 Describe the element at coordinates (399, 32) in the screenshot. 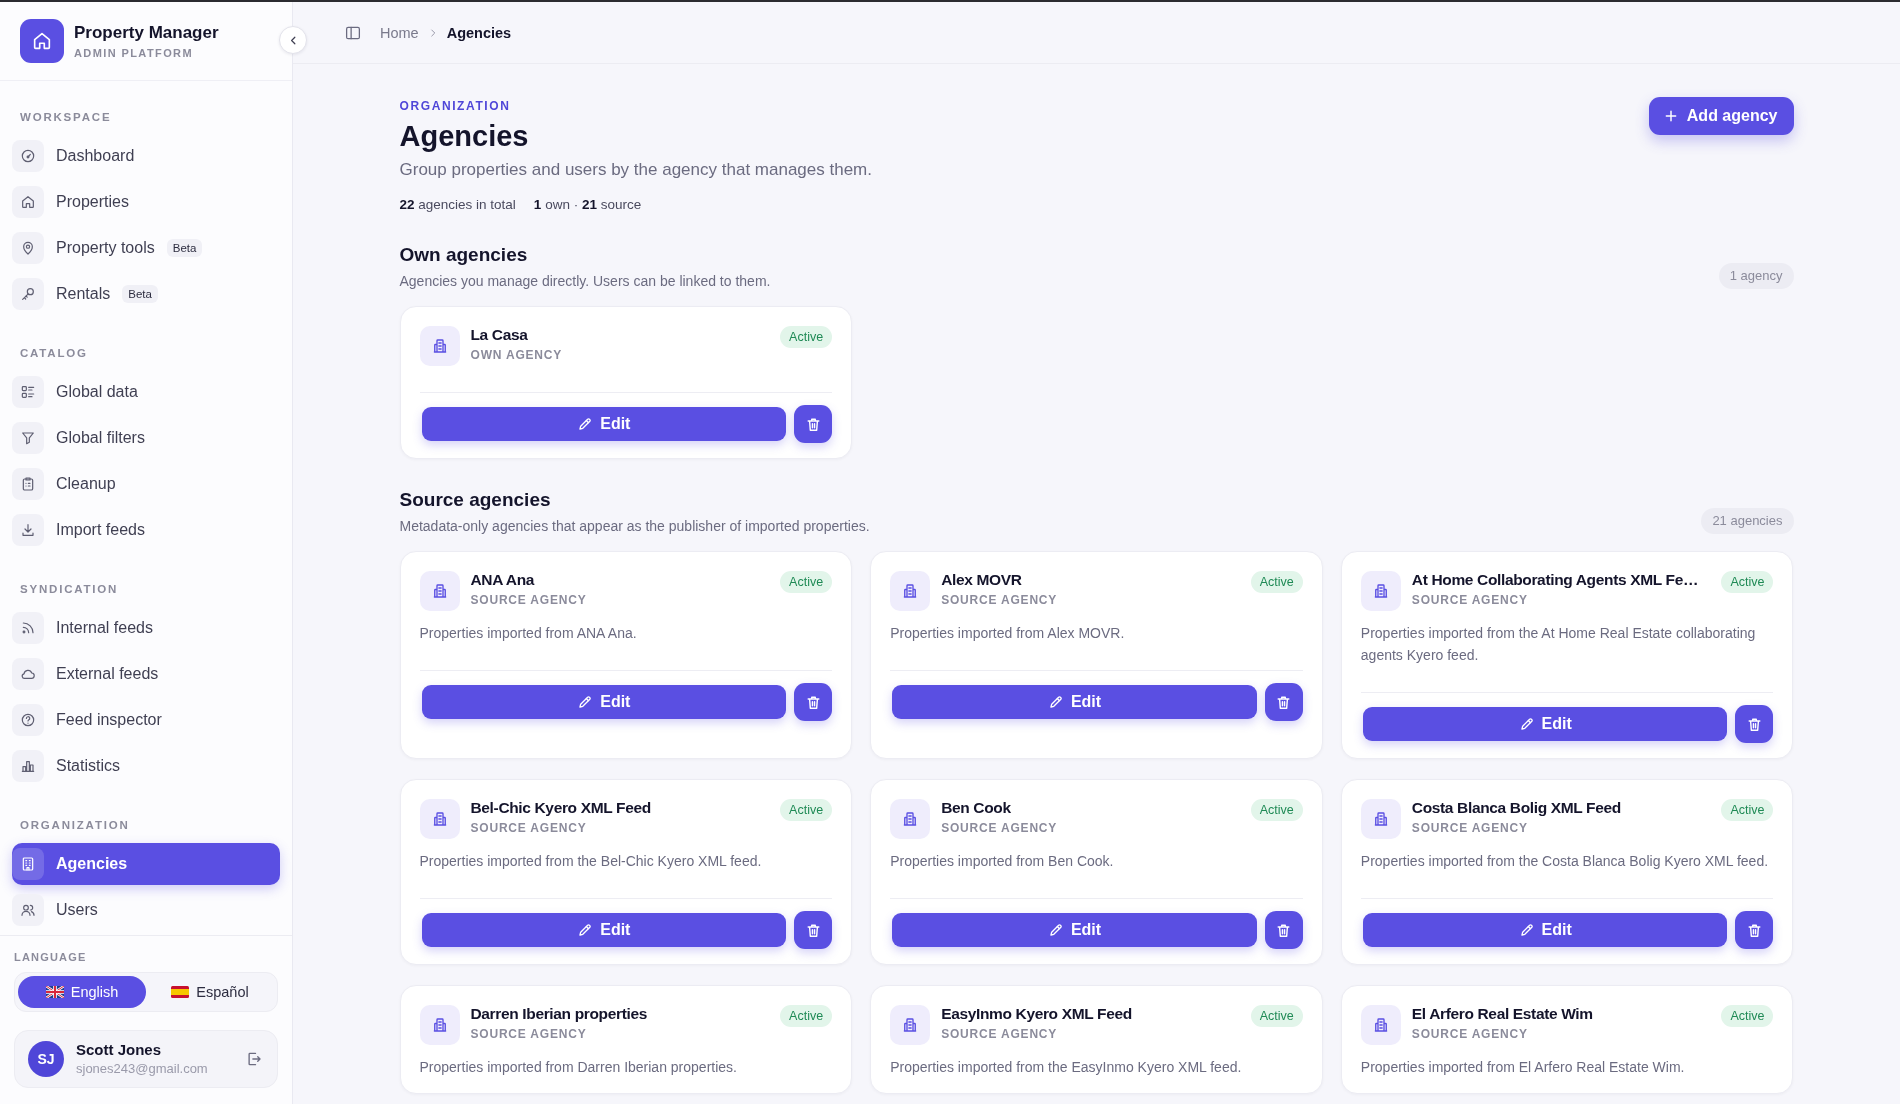

I see `breadcrumb-link: Home` at that location.